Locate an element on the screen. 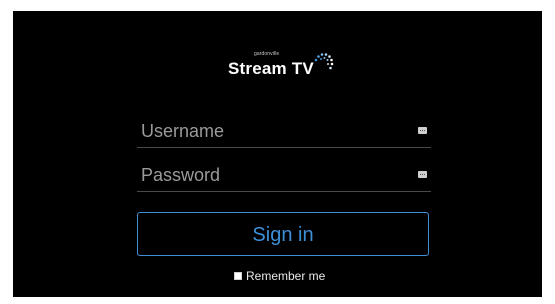  username-input is located at coordinates (271, 131).